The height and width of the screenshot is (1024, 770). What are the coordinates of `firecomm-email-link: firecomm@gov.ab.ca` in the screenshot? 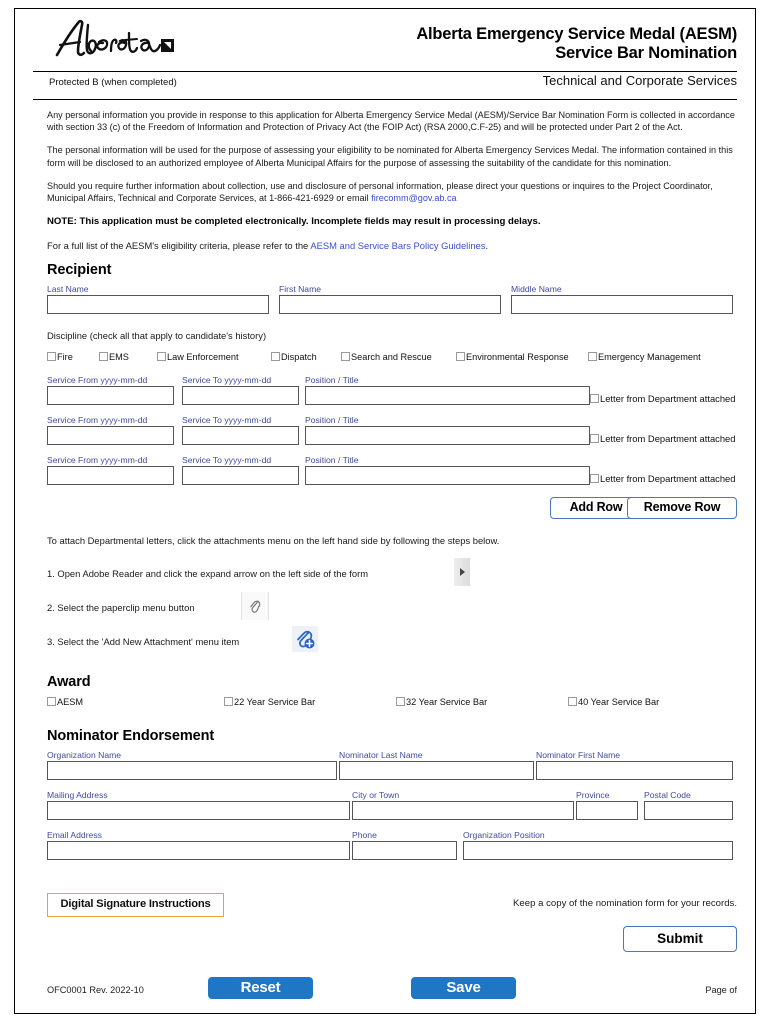 It's located at (413, 198).